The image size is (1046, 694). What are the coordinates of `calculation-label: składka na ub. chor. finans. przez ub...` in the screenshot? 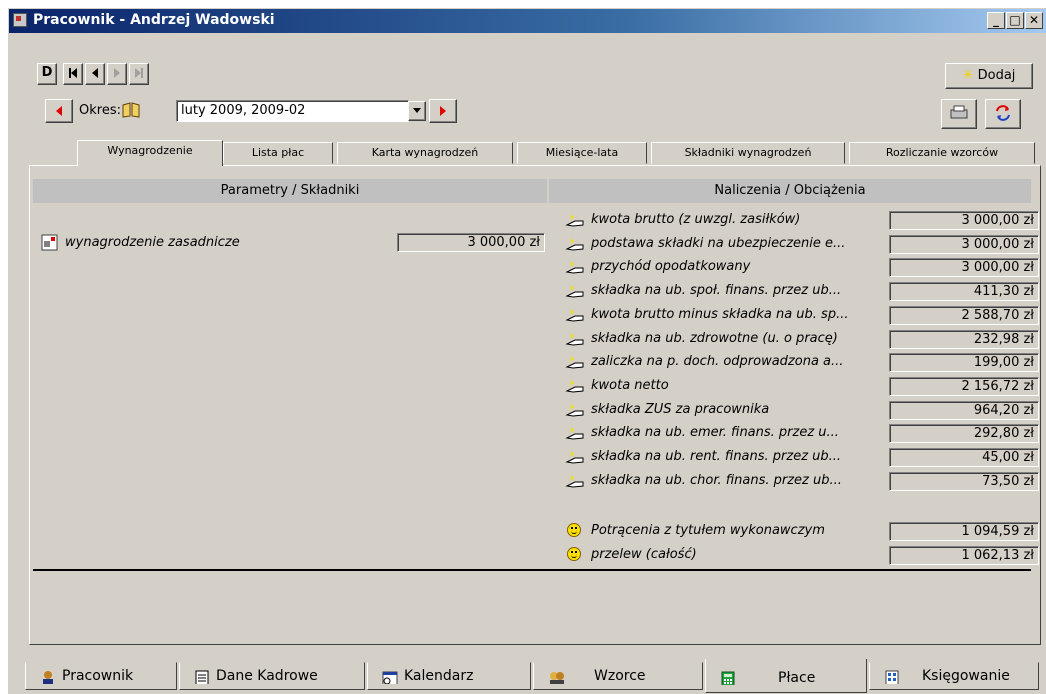 It's located at (716, 480).